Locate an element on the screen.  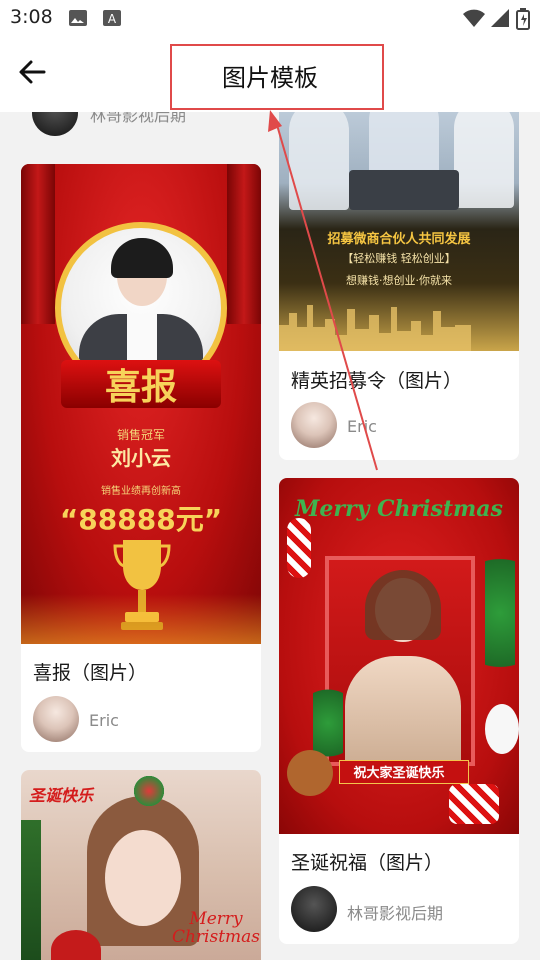
card-title: 喜报（图片） is located at coordinates (90, 673).